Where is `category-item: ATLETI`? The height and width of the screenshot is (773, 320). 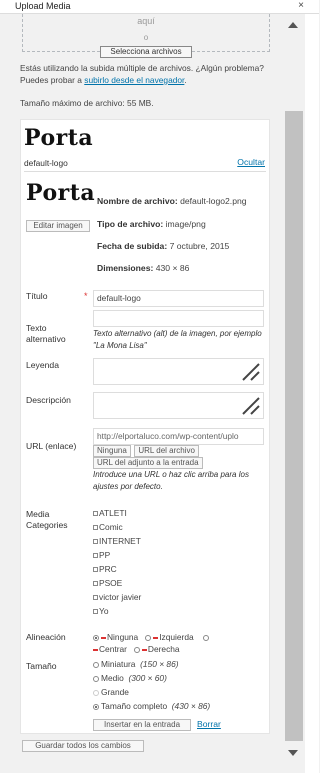
category-item: ATLETI is located at coordinates (117, 513).